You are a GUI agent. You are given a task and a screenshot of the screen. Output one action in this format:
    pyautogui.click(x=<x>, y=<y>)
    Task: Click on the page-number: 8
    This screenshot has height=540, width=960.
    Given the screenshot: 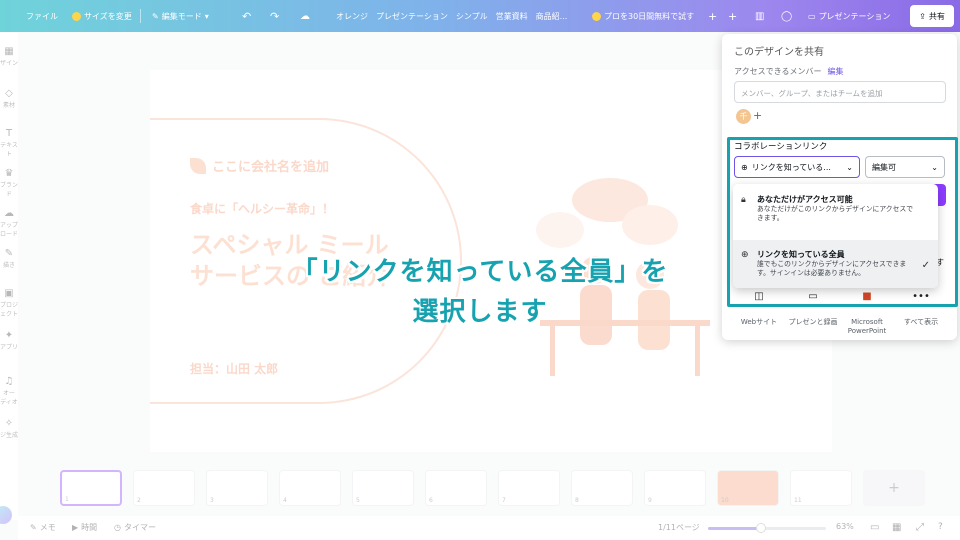 What is the action you would take?
    pyautogui.click(x=577, y=500)
    